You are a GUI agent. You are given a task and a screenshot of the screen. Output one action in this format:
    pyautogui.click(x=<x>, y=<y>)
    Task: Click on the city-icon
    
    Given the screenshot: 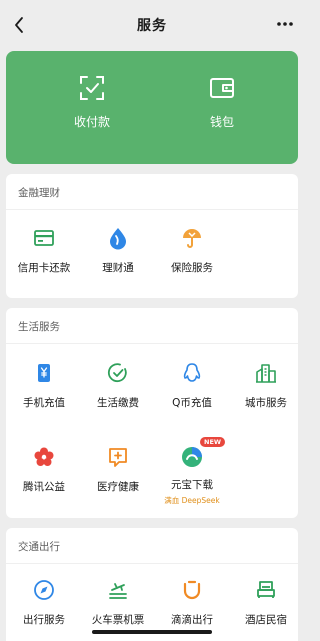 What is the action you would take?
    pyautogui.click(x=266, y=373)
    